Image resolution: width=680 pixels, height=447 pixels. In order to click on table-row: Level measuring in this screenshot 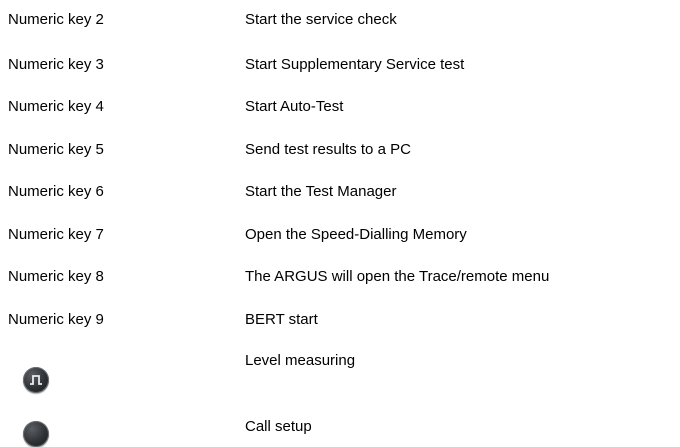, I will do `click(340, 372)`.